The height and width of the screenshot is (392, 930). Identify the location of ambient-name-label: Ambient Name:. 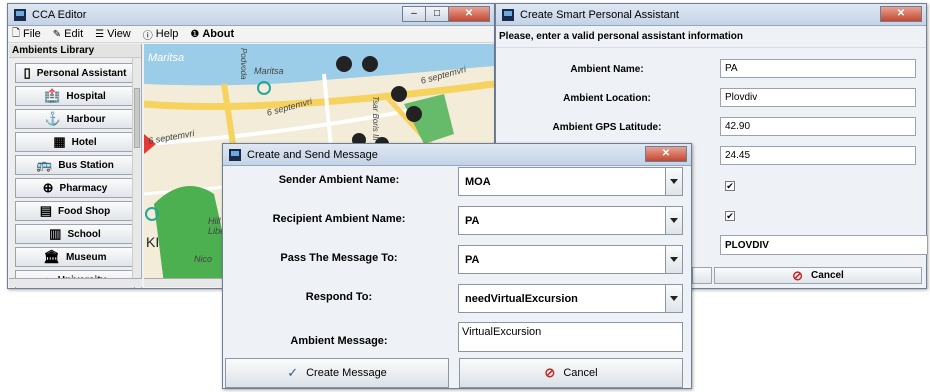
(607, 69).